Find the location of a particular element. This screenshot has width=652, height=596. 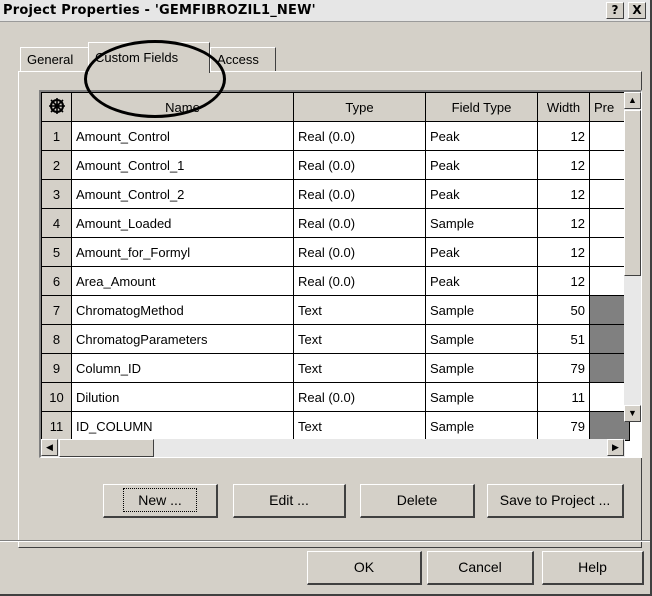

table-row: 6 Area_Amount Real (0.0) Peak 12 is located at coordinates (335, 281).